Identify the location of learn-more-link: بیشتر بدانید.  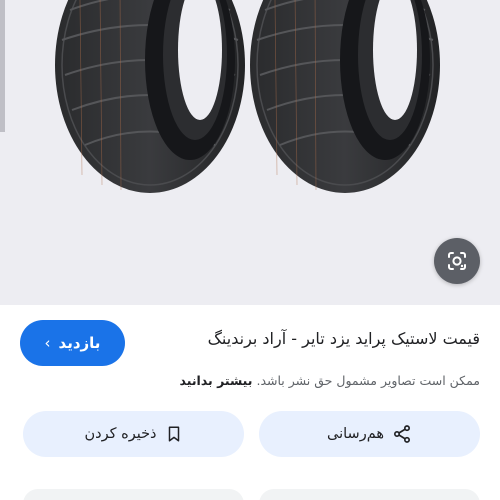
(216, 380).